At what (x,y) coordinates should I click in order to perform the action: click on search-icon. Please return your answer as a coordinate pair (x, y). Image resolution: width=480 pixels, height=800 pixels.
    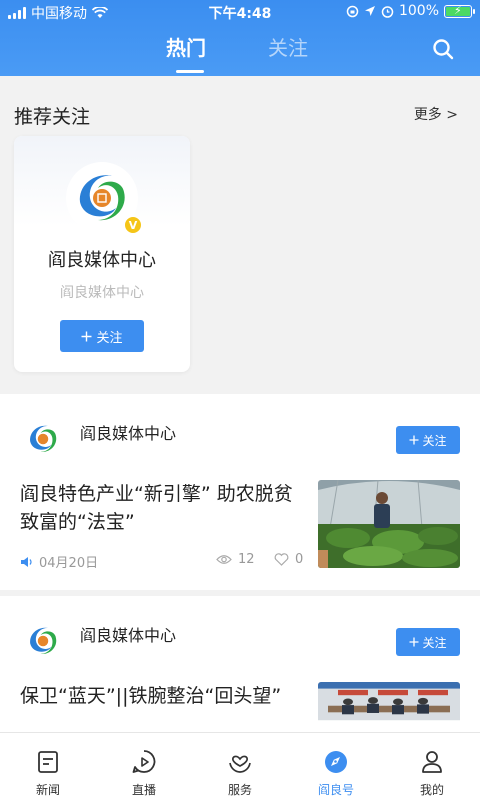
    Looking at the image, I should click on (443, 49).